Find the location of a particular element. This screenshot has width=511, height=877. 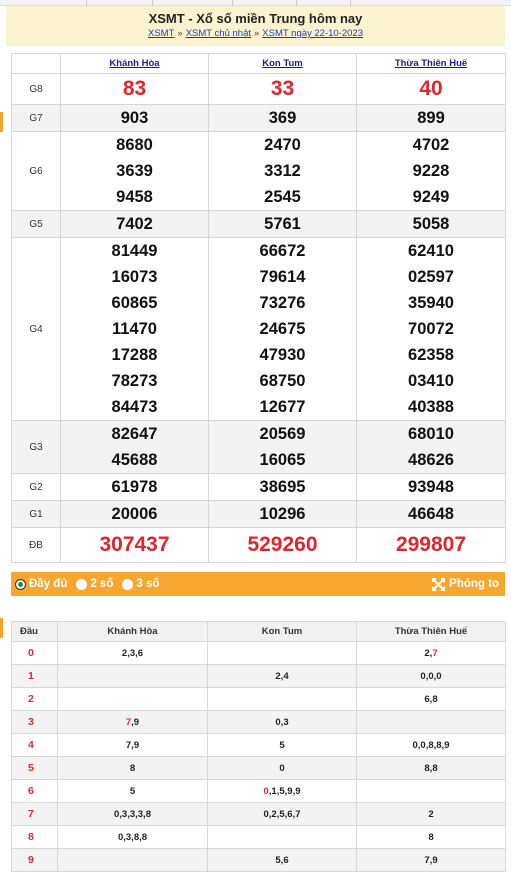

prize-number: 40 is located at coordinates (431, 88).